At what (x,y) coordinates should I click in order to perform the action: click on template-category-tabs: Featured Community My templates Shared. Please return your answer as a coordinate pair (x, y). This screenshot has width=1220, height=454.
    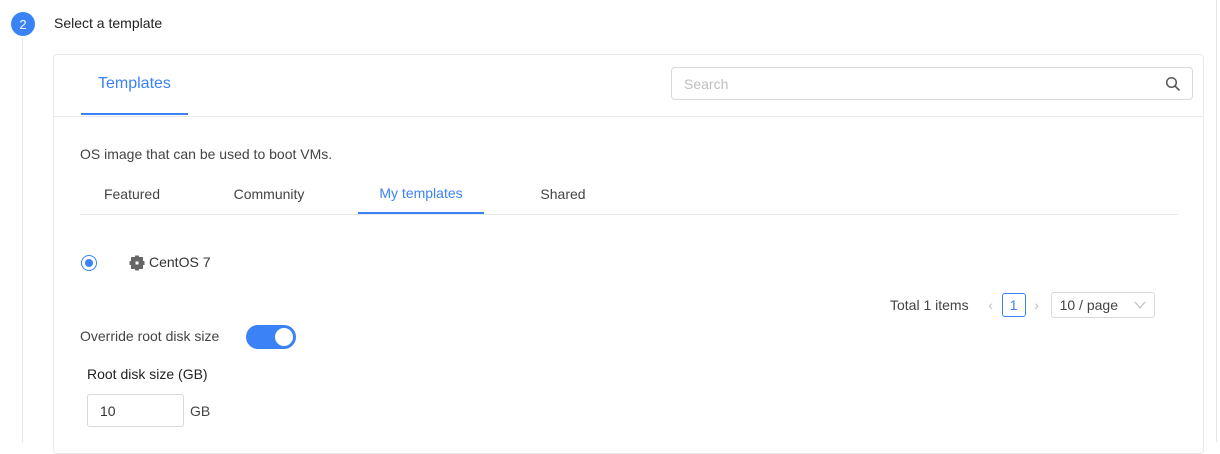
    Looking at the image, I should click on (629, 194).